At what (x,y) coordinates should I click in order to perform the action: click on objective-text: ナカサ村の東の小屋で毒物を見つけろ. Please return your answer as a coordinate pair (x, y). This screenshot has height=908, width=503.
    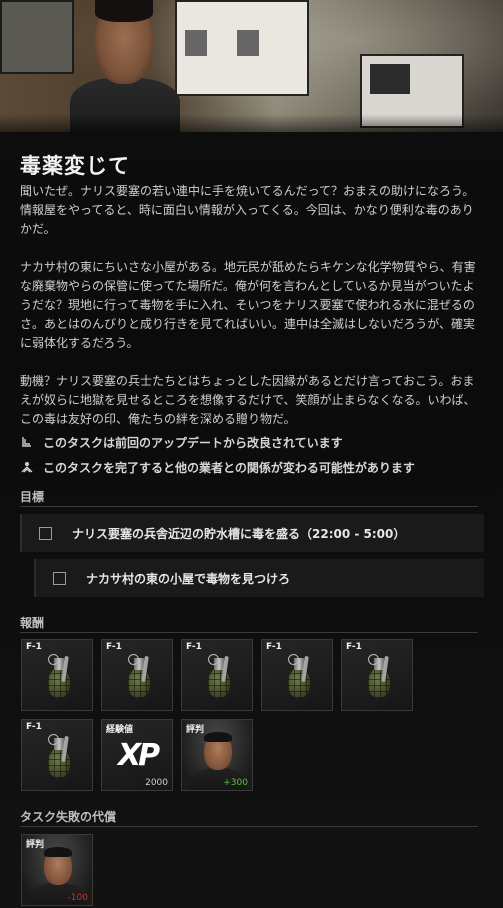
    Looking at the image, I should click on (188, 578).